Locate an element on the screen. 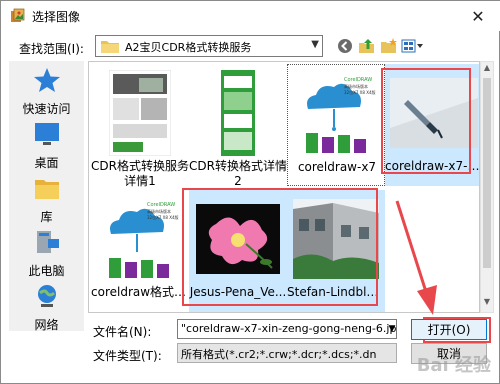  lookin-combo: A2宝贝CDR格式转换服务 ▼ is located at coordinates (209, 46).